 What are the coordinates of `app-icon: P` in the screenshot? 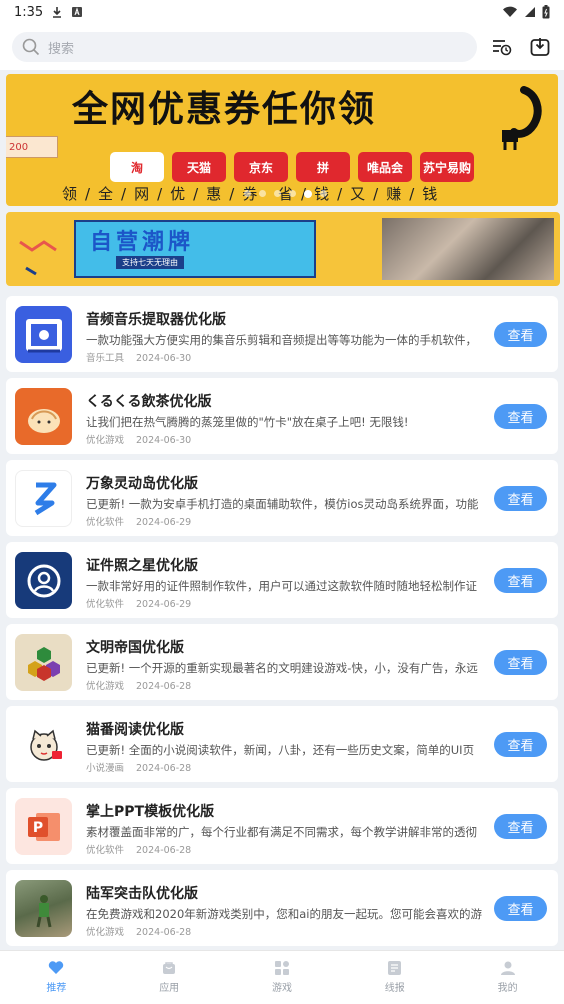 It's located at (43, 826).